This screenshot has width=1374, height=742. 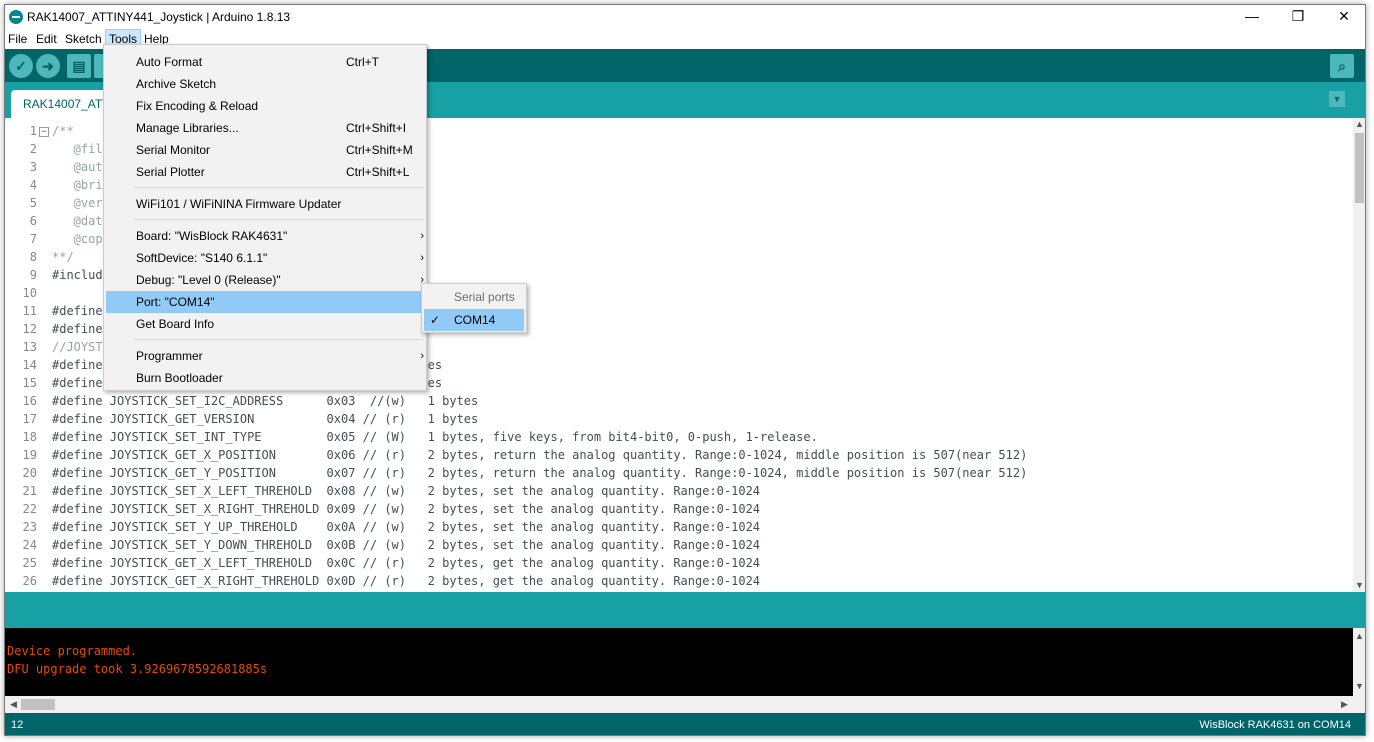 What do you see at coordinates (29, 581) in the screenshot?
I see `line-number: 26` at bounding box center [29, 581].